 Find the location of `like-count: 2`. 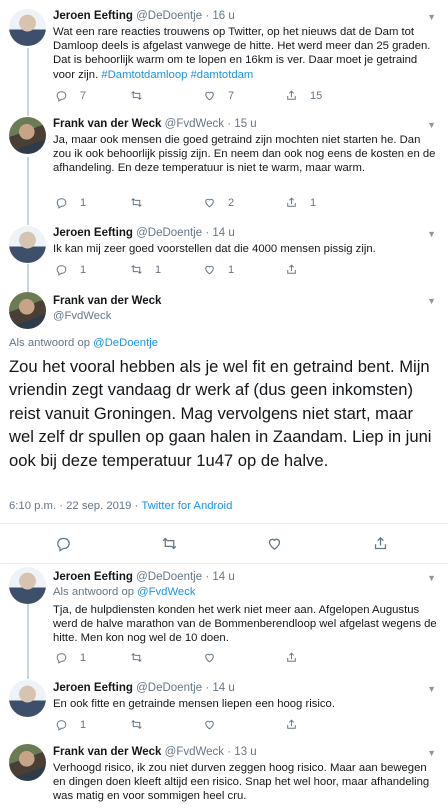

like-count: 2 is located at coordinates (231, 202).